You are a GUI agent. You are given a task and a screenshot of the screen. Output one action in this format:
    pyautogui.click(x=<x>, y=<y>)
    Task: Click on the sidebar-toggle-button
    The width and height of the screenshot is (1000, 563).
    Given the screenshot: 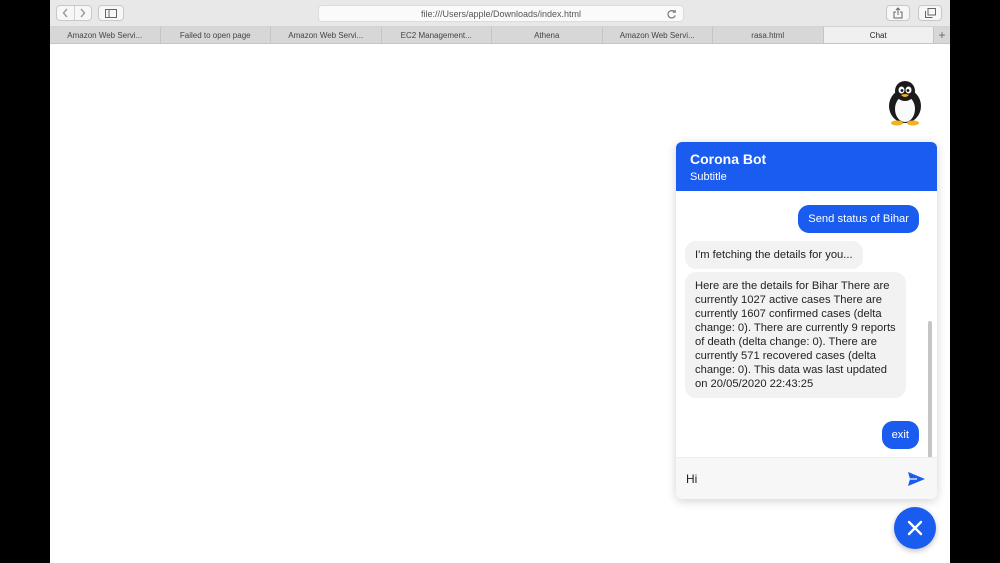 What is the action you would take?
    pyautogui.click(x=111, y=13)
    